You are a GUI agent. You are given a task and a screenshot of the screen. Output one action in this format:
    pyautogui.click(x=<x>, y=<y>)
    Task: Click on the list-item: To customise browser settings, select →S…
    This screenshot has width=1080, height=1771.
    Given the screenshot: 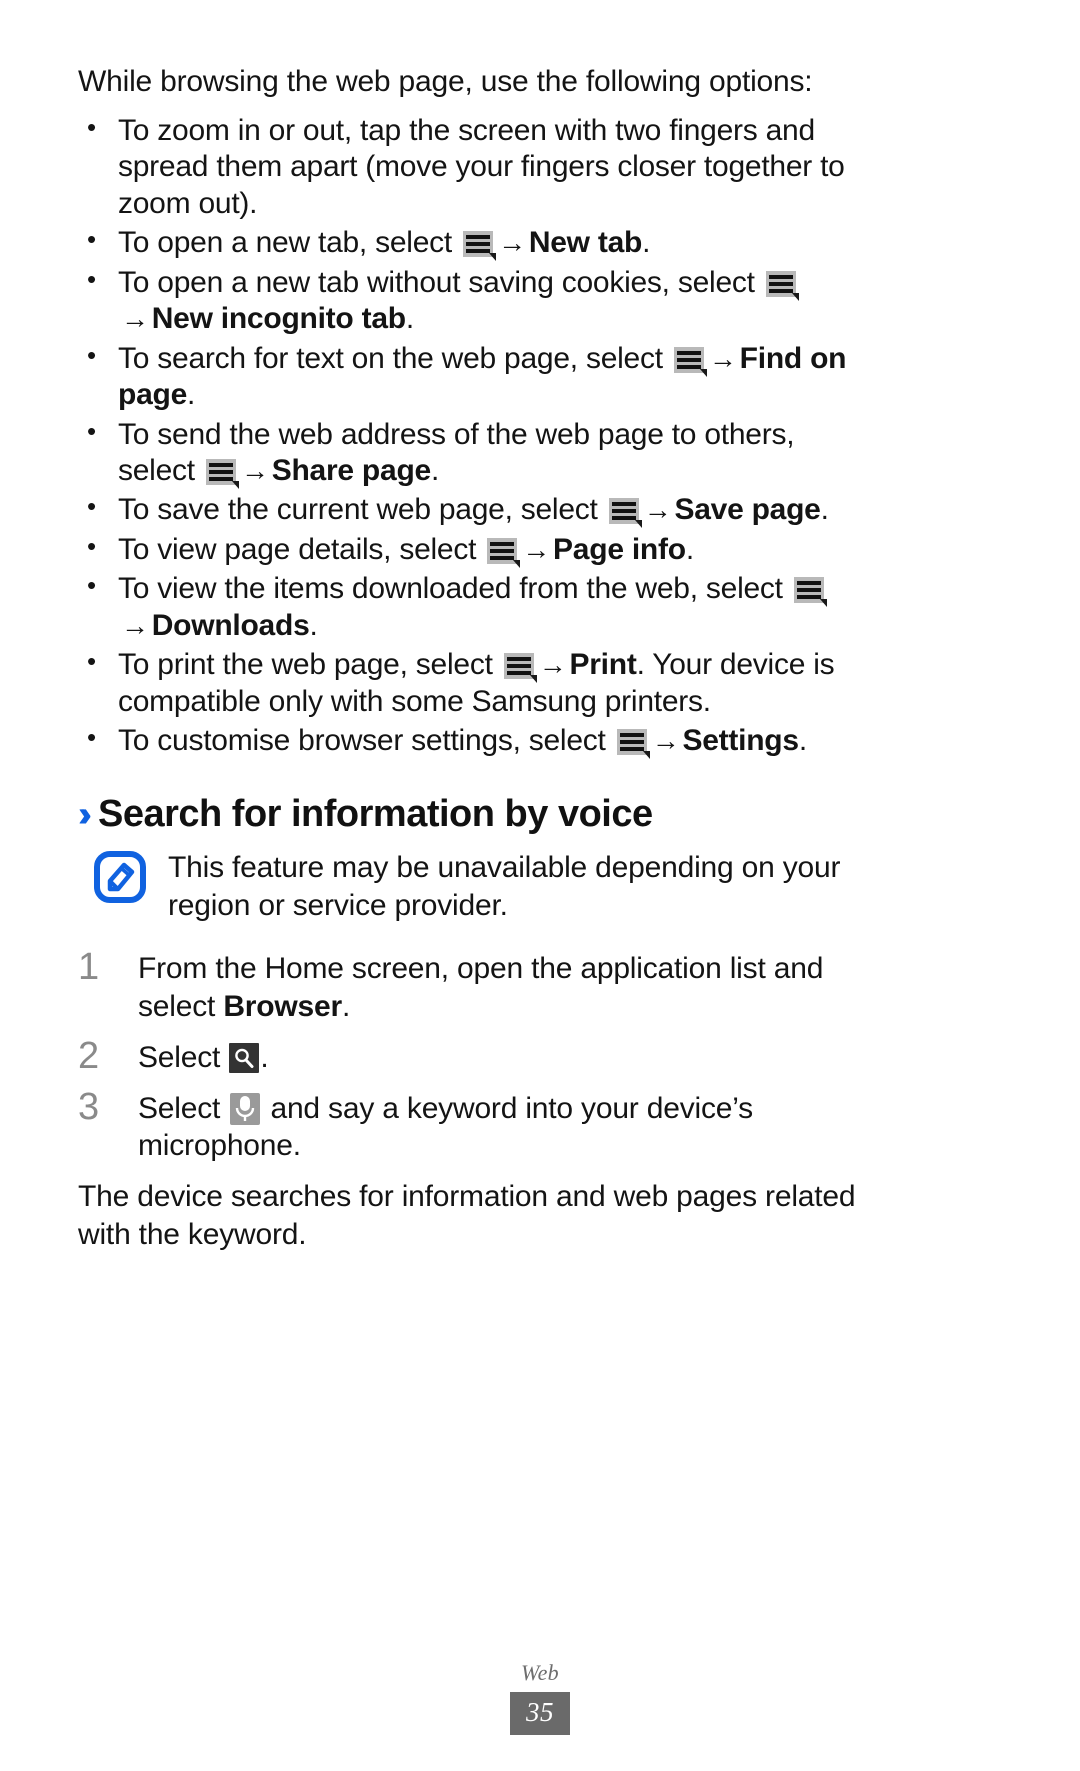 What is the action you would take?
    pyautogui.click(x=478, y=740)
    